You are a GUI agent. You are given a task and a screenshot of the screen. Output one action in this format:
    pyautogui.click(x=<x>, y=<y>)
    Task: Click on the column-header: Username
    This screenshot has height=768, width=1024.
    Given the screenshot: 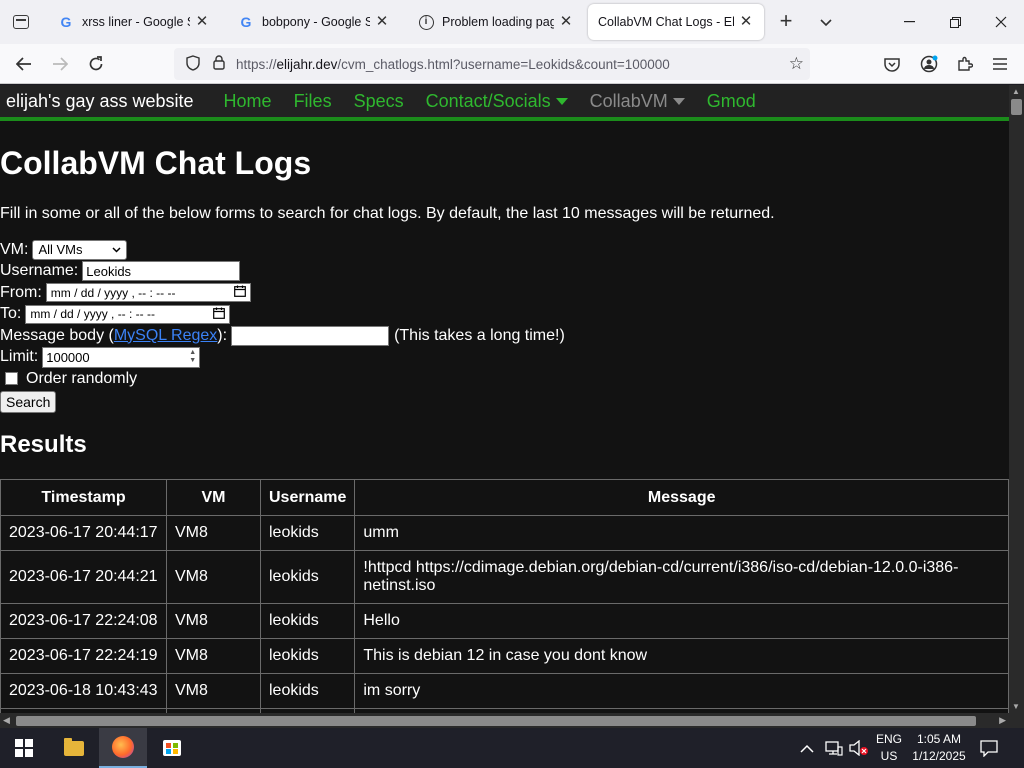 What is the action you would take?
    pyautogui.click(x=307, y=497)
    